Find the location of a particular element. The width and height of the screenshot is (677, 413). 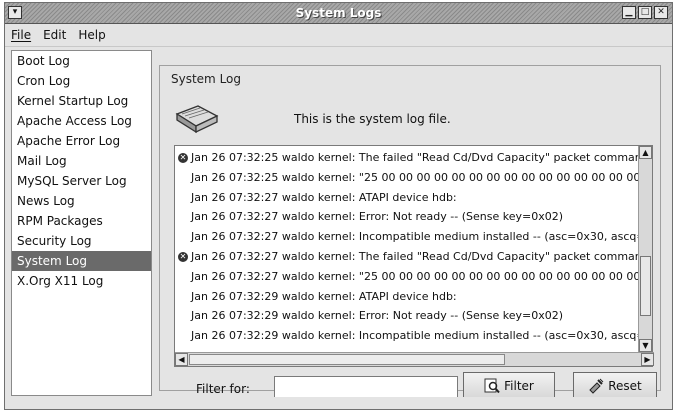

sidebar-item-x-org-x11-log: X.Org X11 Log is located at coordinates (81, 281).